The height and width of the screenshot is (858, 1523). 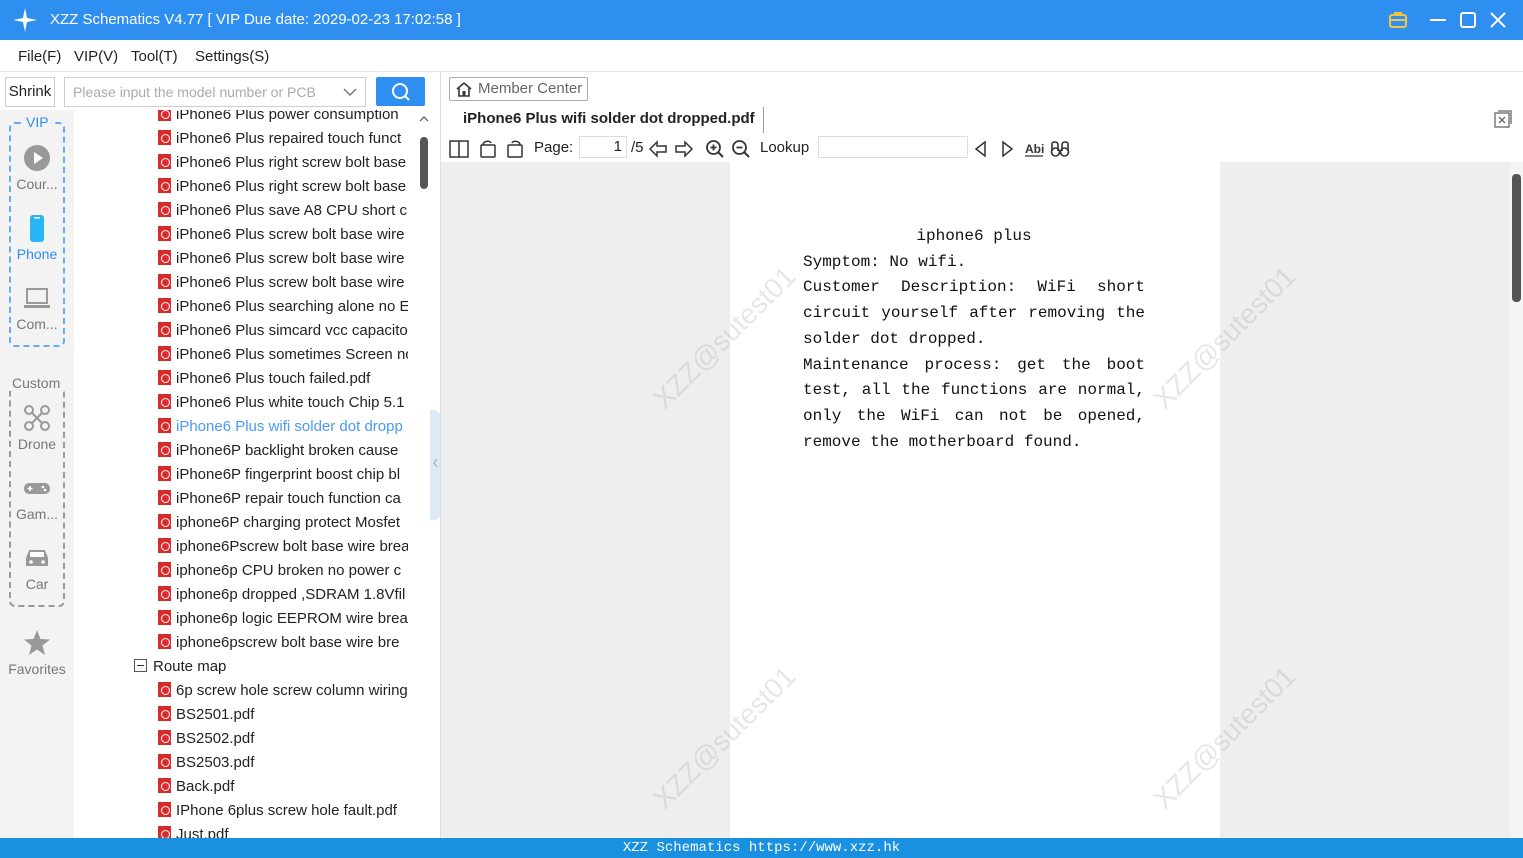 What do you see at coordinates (1398, 20) in the screenshot?
I see `briefcase-icon` at bounding box center [1398, 20].